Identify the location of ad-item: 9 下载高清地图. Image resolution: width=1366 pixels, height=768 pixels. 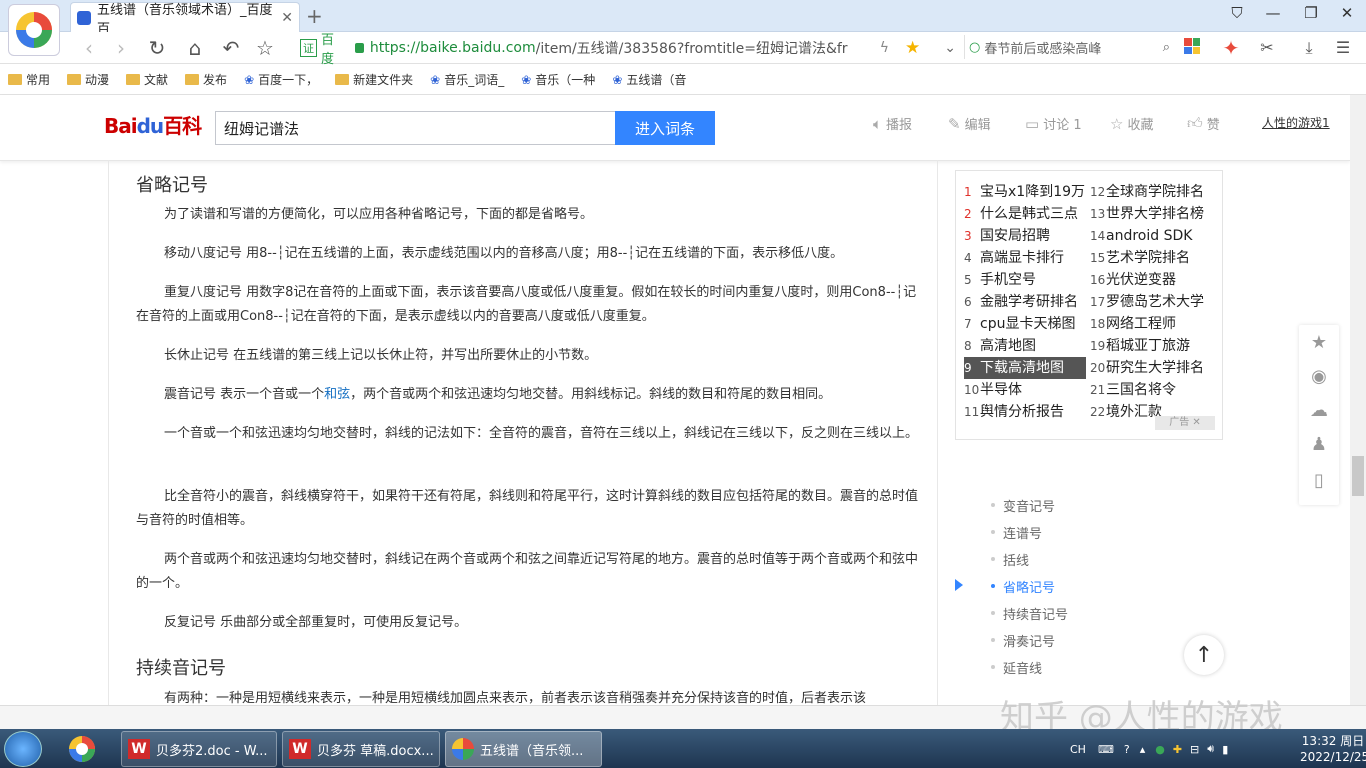
(1025, 368).